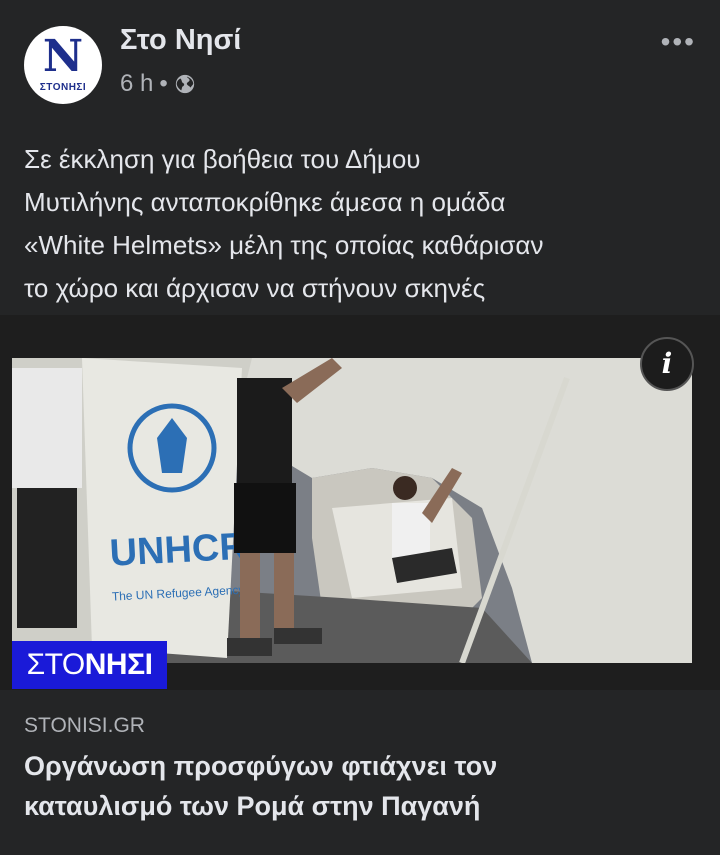  I want to click on page-avatar: N ΣΤΟΝΗΣΙ, so click(63, 65).